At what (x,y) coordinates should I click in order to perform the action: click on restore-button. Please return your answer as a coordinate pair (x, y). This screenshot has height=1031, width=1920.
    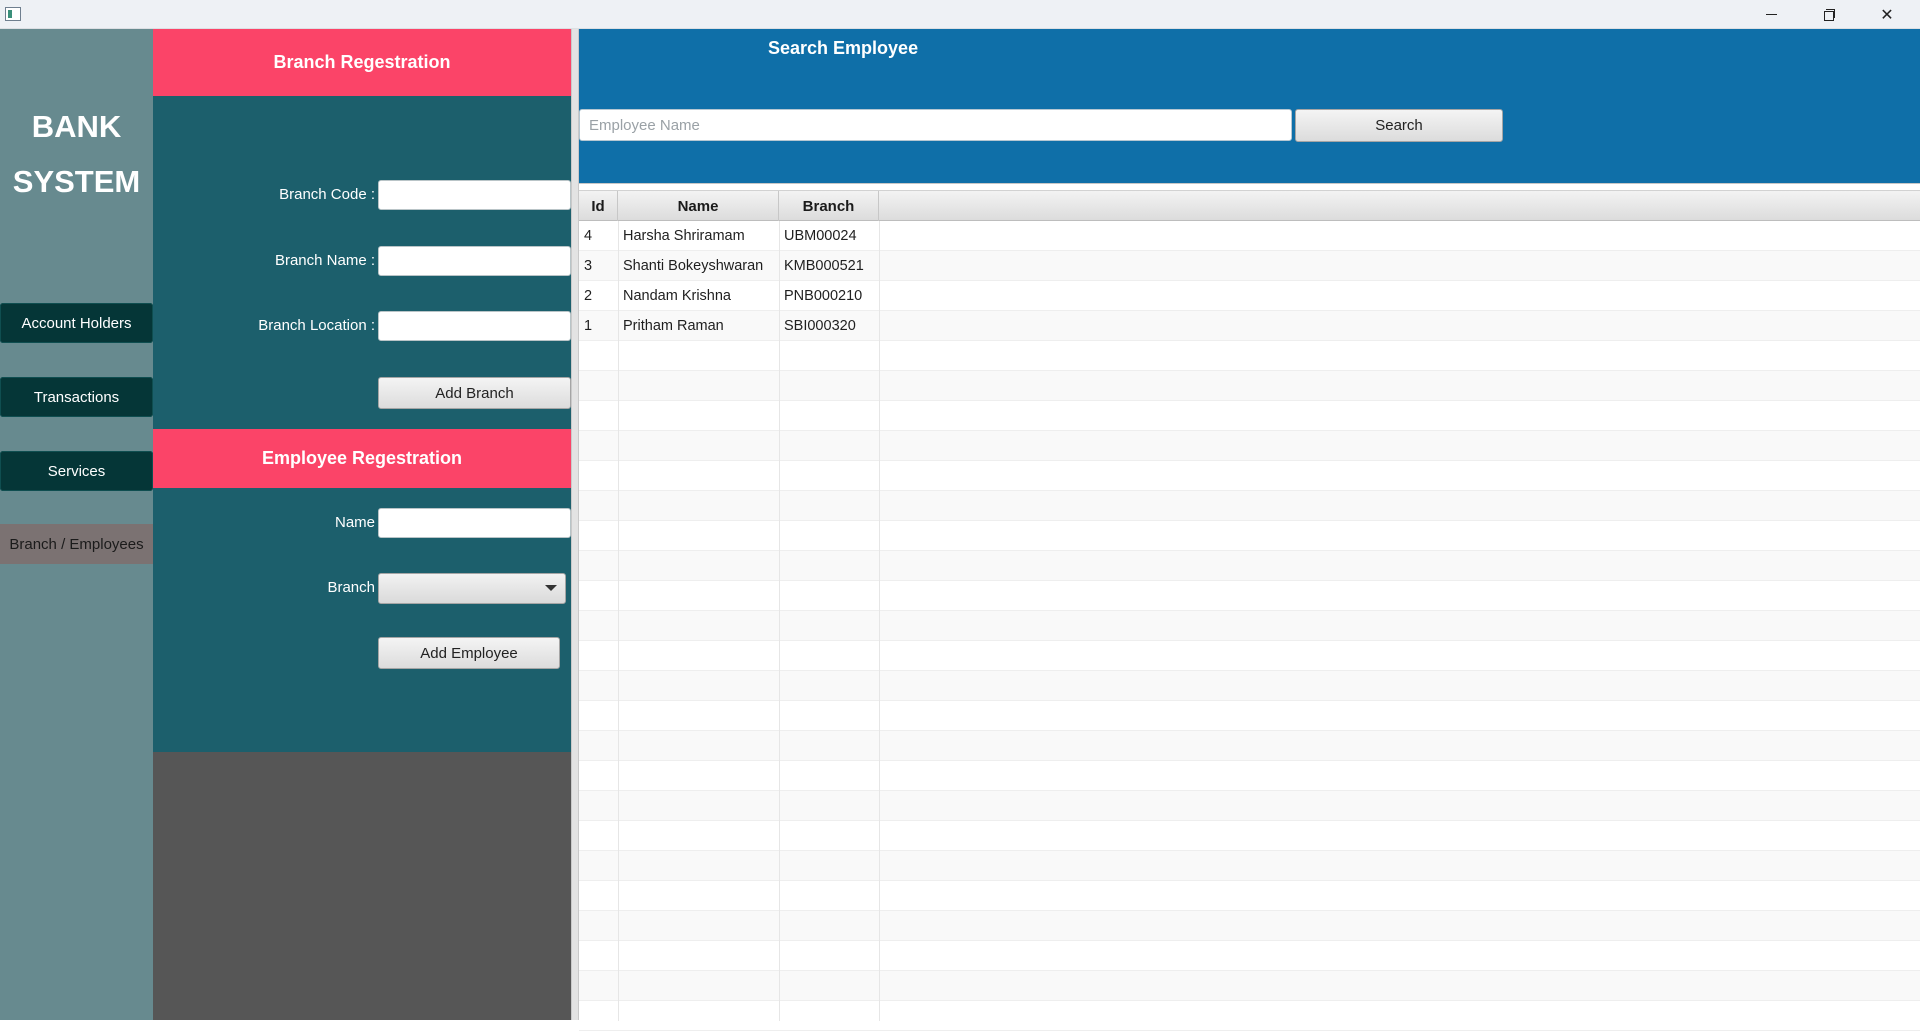
    Looking at the image, I should click on (1829, 14).